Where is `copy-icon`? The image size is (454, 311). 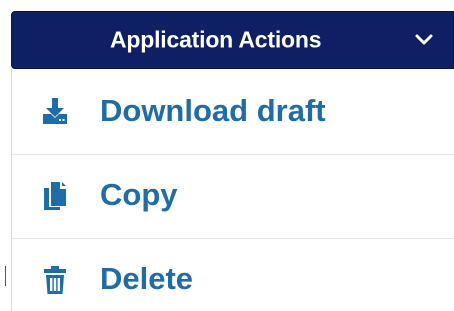
copy-icon is located at coordinates (55, 196).